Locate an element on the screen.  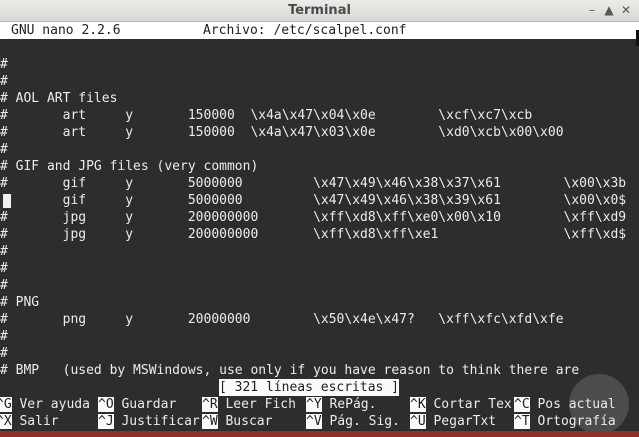
editor-line: # AOL ART files is located at coordinates (59, 98).